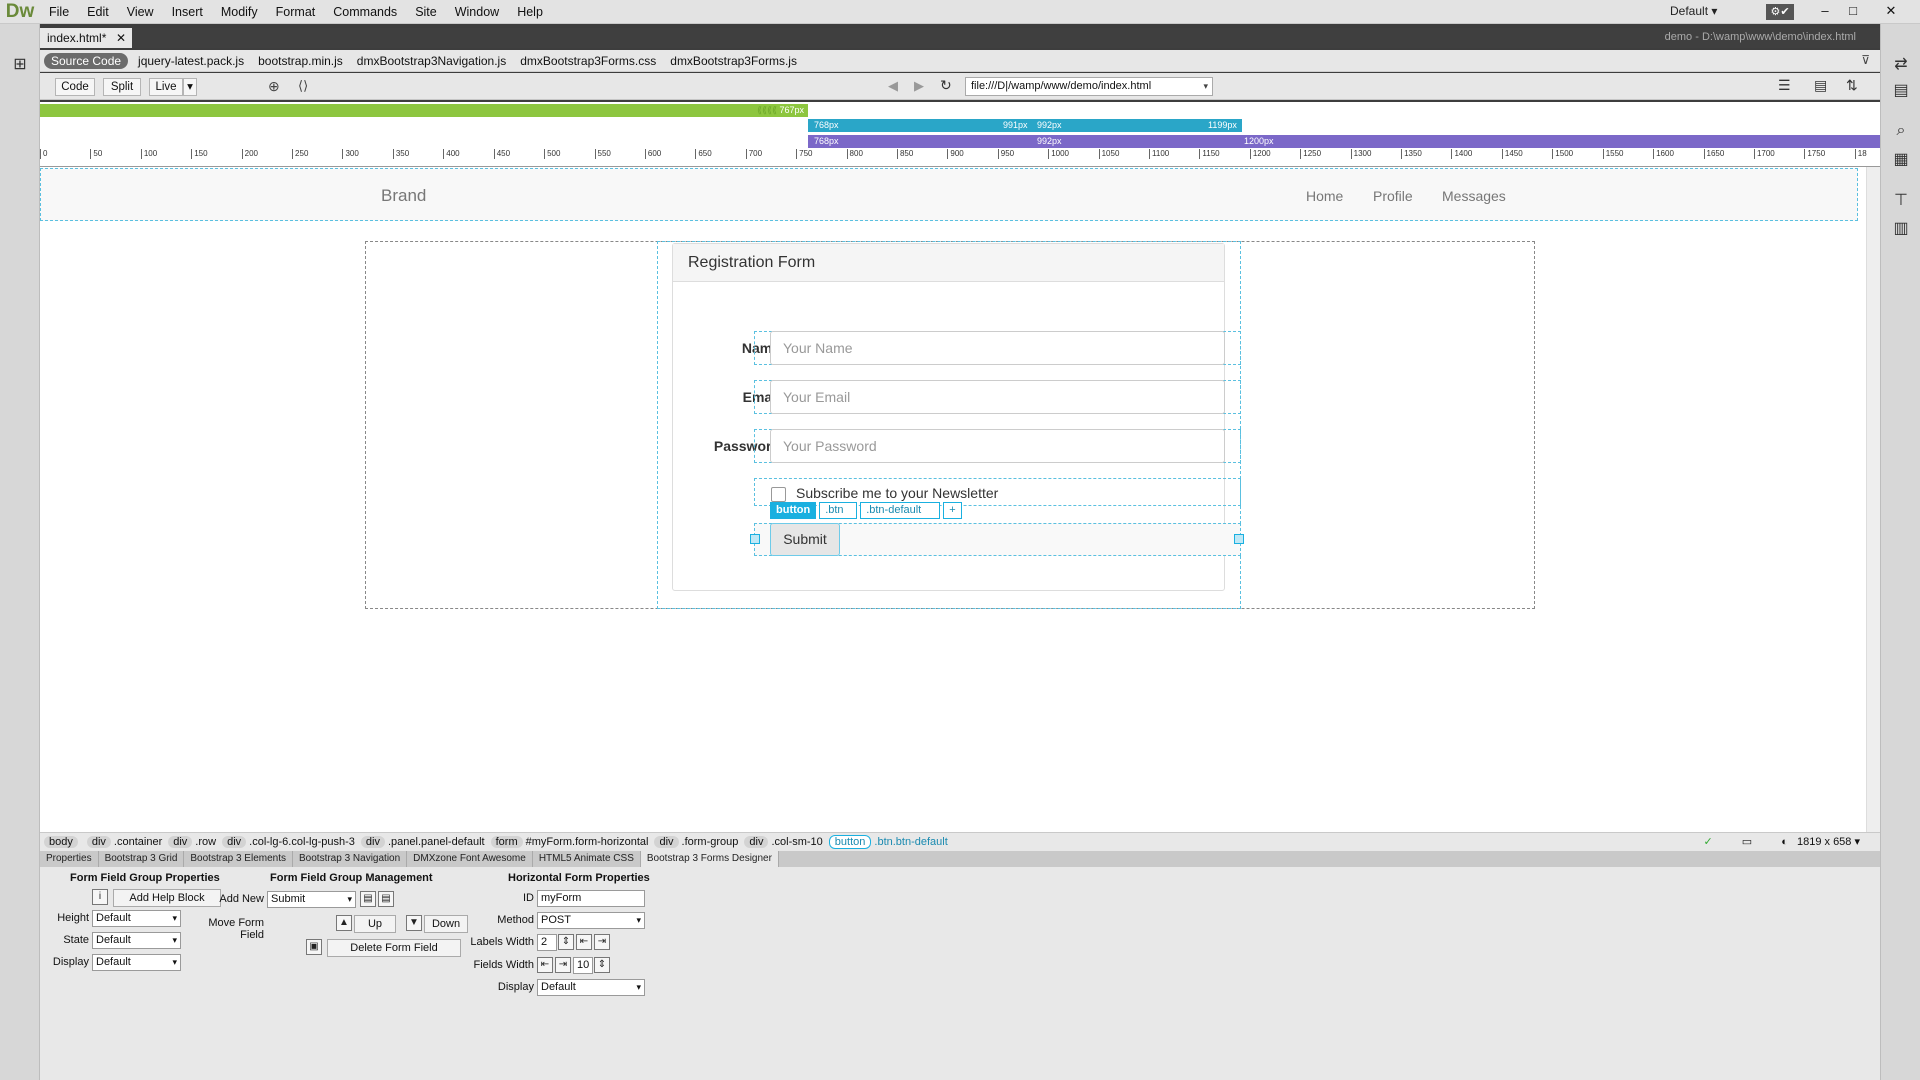 The width and height of the screenshot is (1920, 1080). What do you see at coordinates (1693, 11) in the screenshot?
I see `workspace-switcher: Default ▾` at bounding box center [1693, 11].